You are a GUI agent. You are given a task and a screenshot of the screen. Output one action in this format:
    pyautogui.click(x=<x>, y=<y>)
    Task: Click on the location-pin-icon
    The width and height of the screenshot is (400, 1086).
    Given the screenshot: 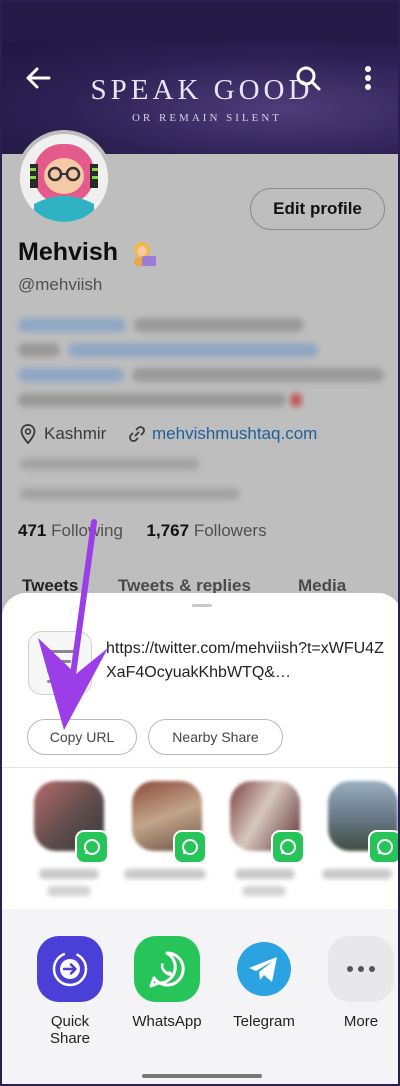 What is the action you would take?
    pyautogui.click(x=28, y=434)
    